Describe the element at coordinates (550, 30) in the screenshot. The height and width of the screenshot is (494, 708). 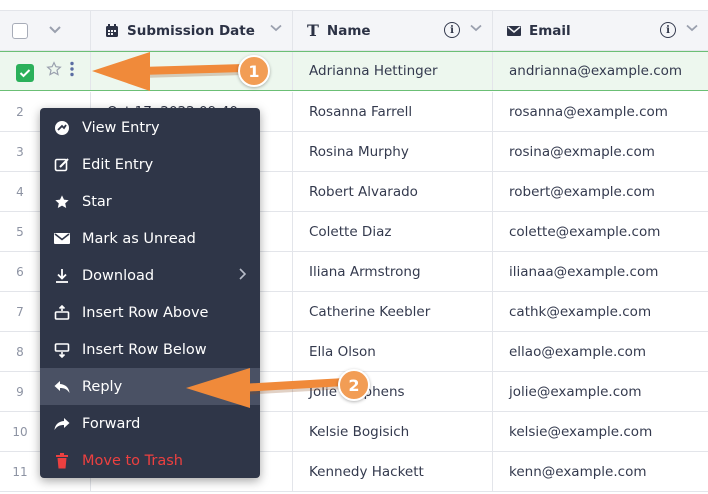
I see `column-label-email: Email` at that location.